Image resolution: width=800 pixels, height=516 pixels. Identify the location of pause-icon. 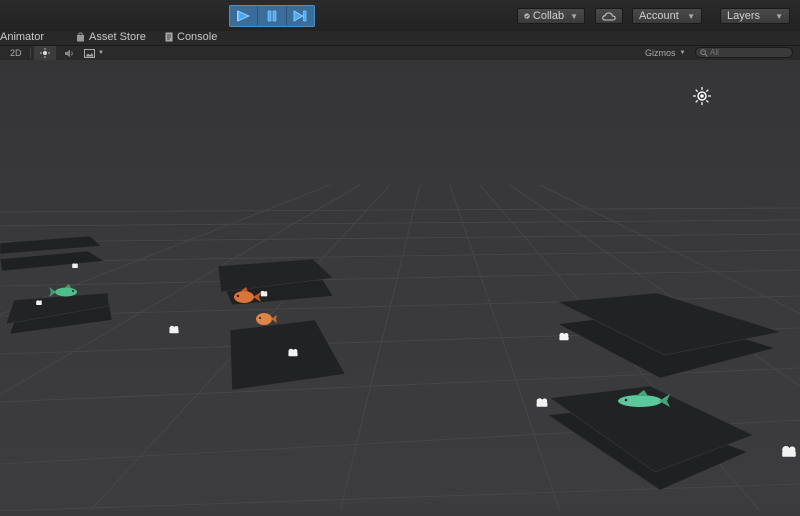
(272, 16).